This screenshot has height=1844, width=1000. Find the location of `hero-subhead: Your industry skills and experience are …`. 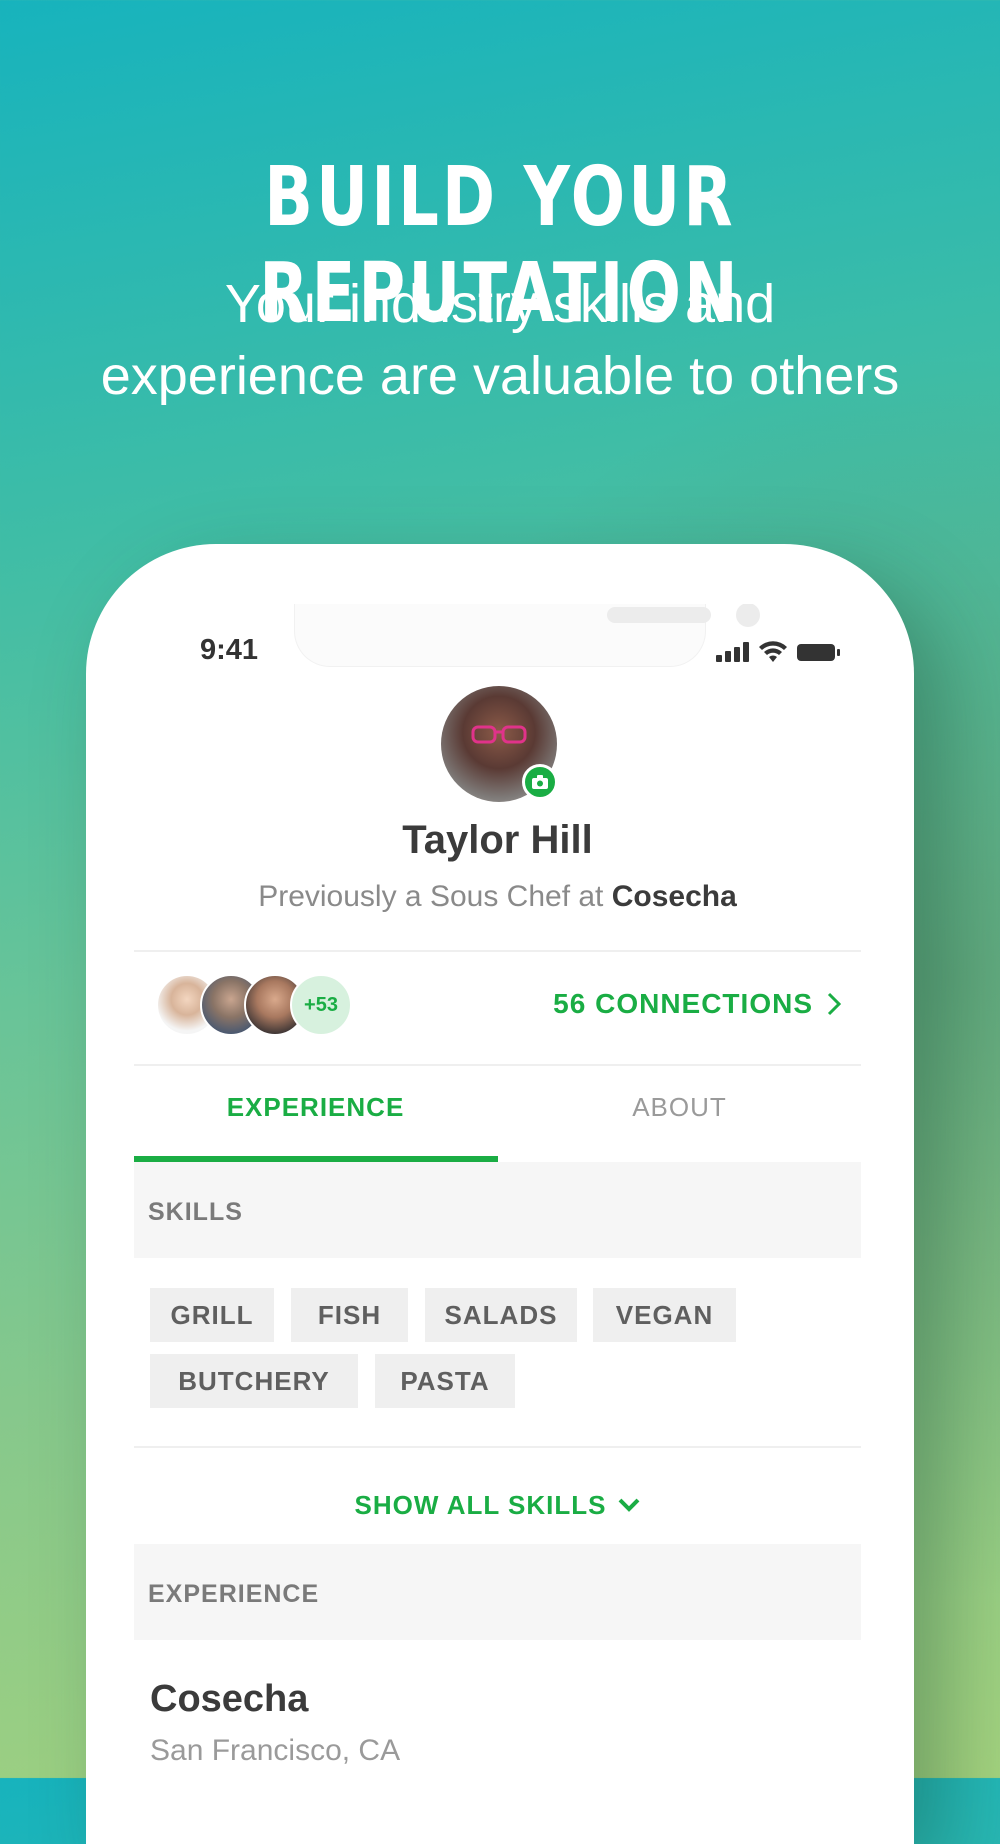

hero-subhead: Your industry skills and experience are … is located at coordinates (500, 340).